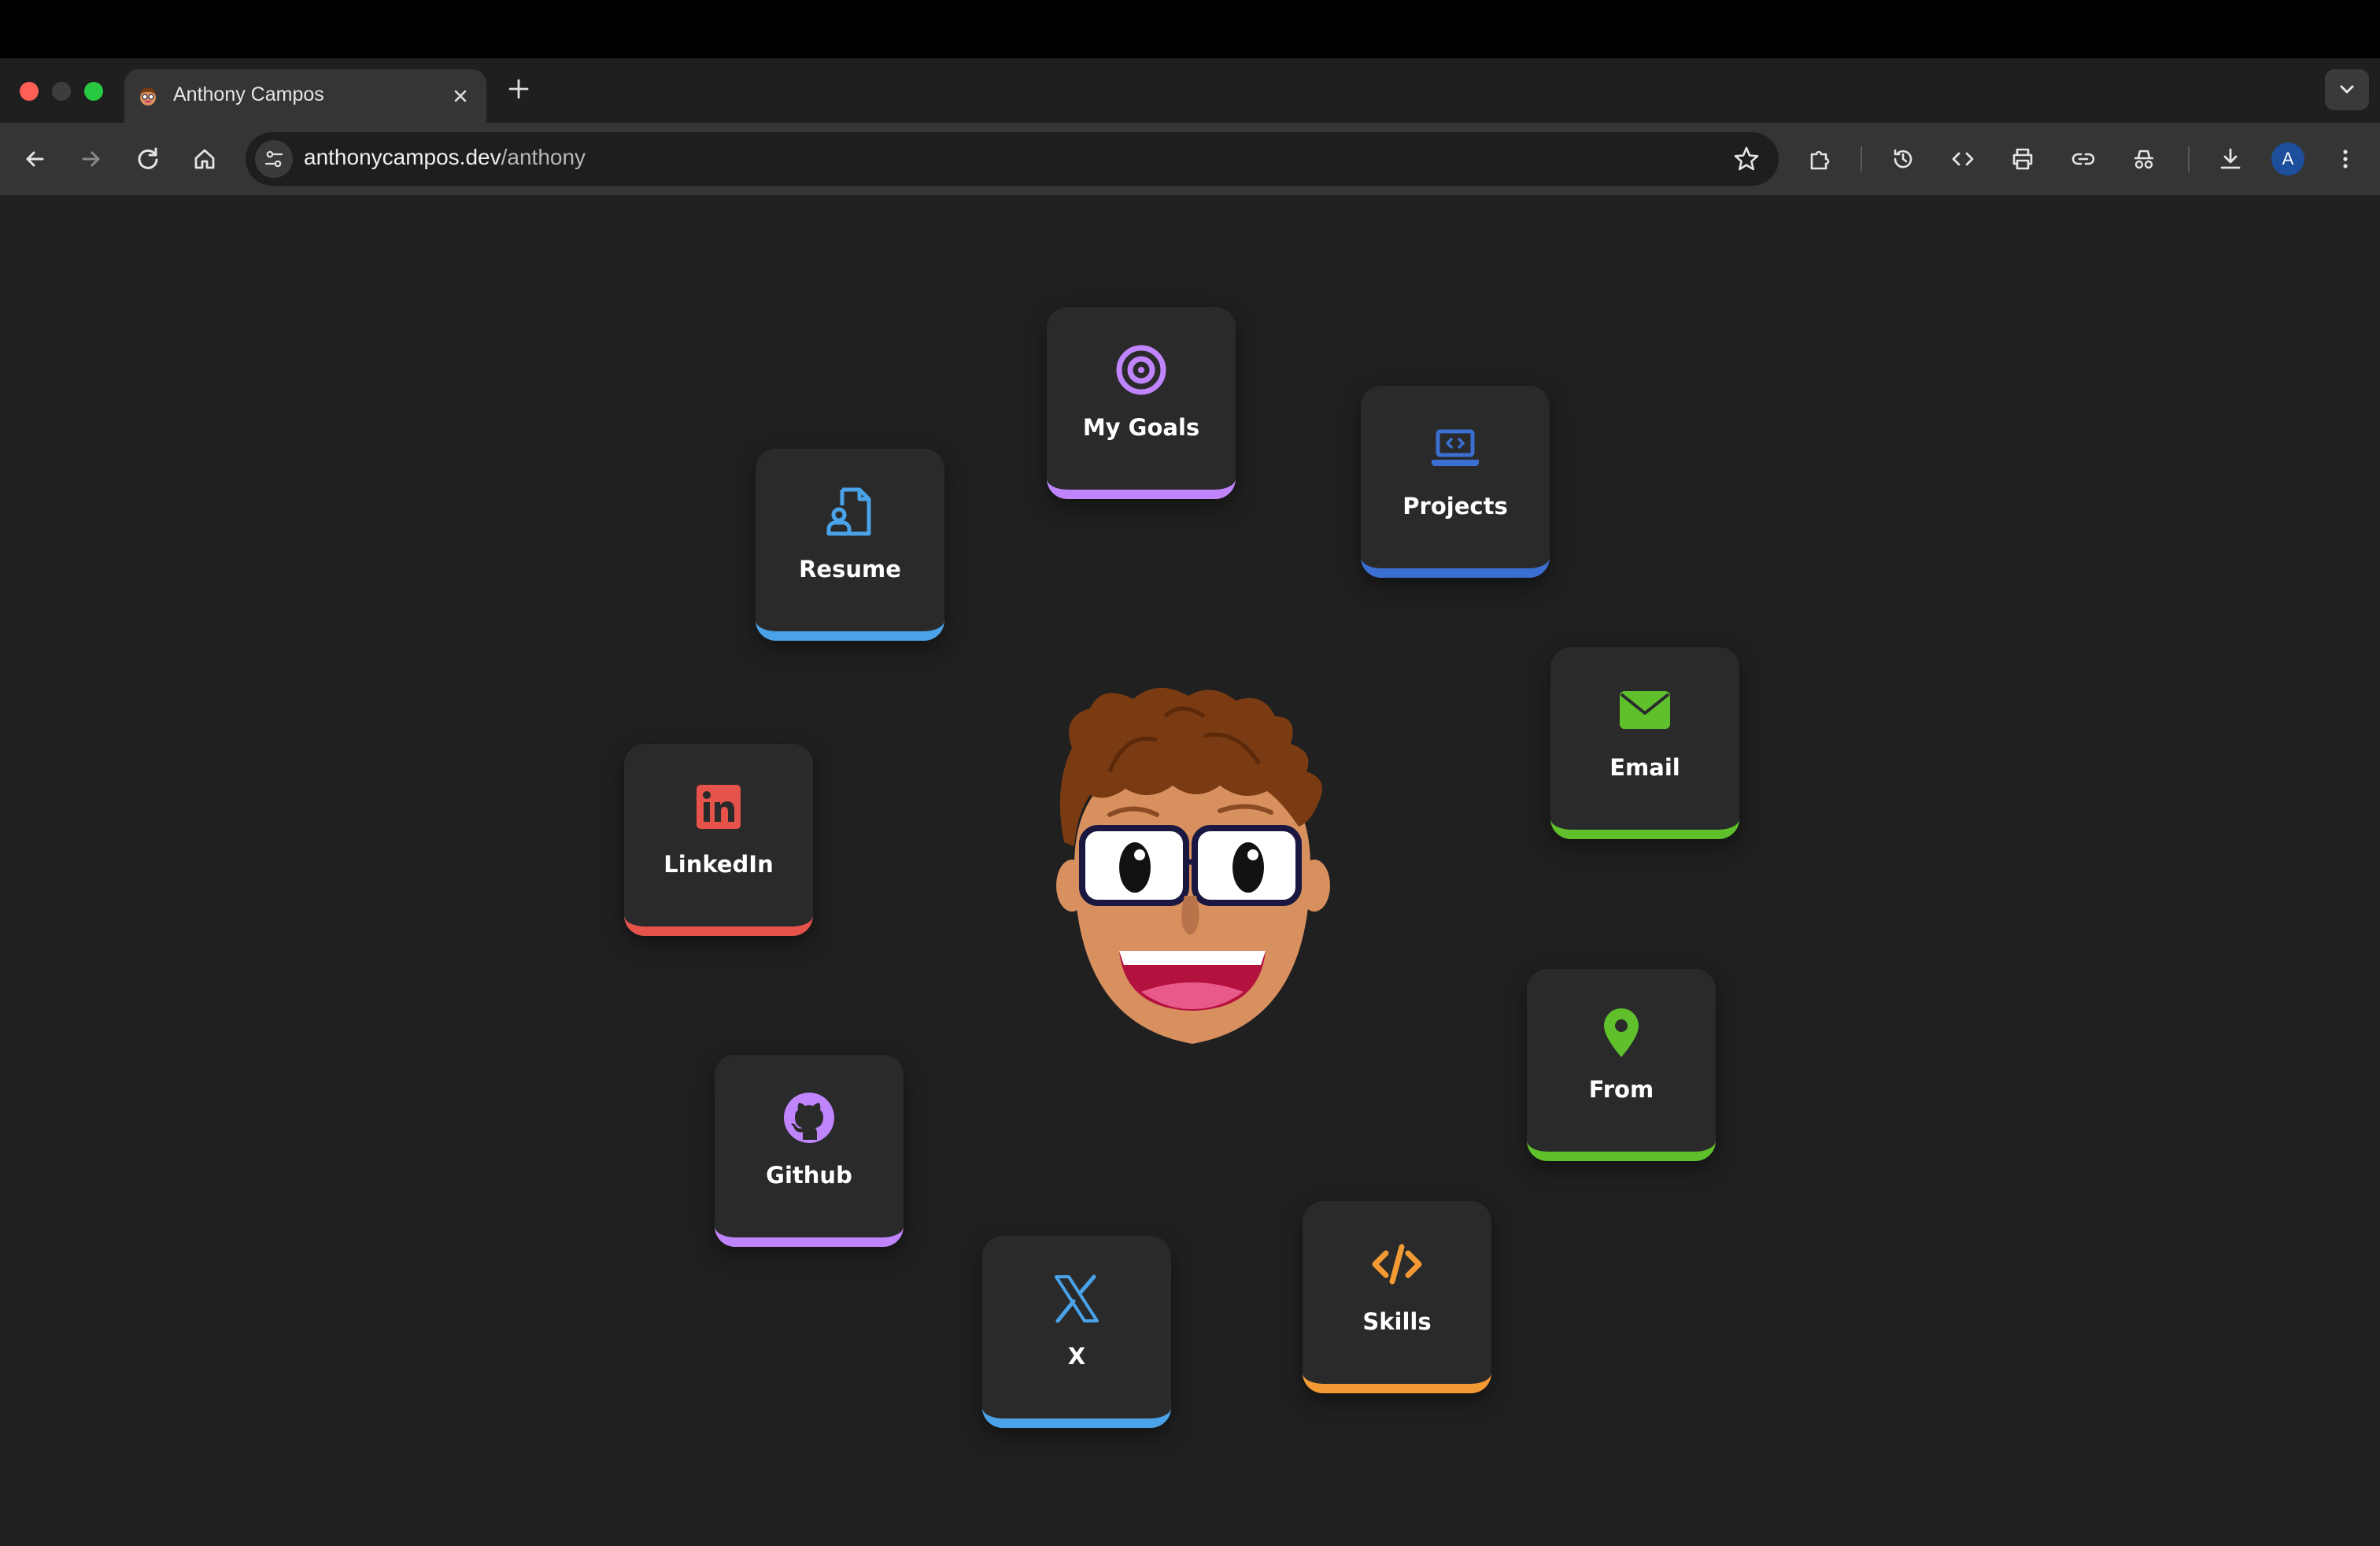 This screenshot has height=1546, width=2380. Describe the element at coordinates (1141, 370) in the screenshot. I see `target-icon` at that location.